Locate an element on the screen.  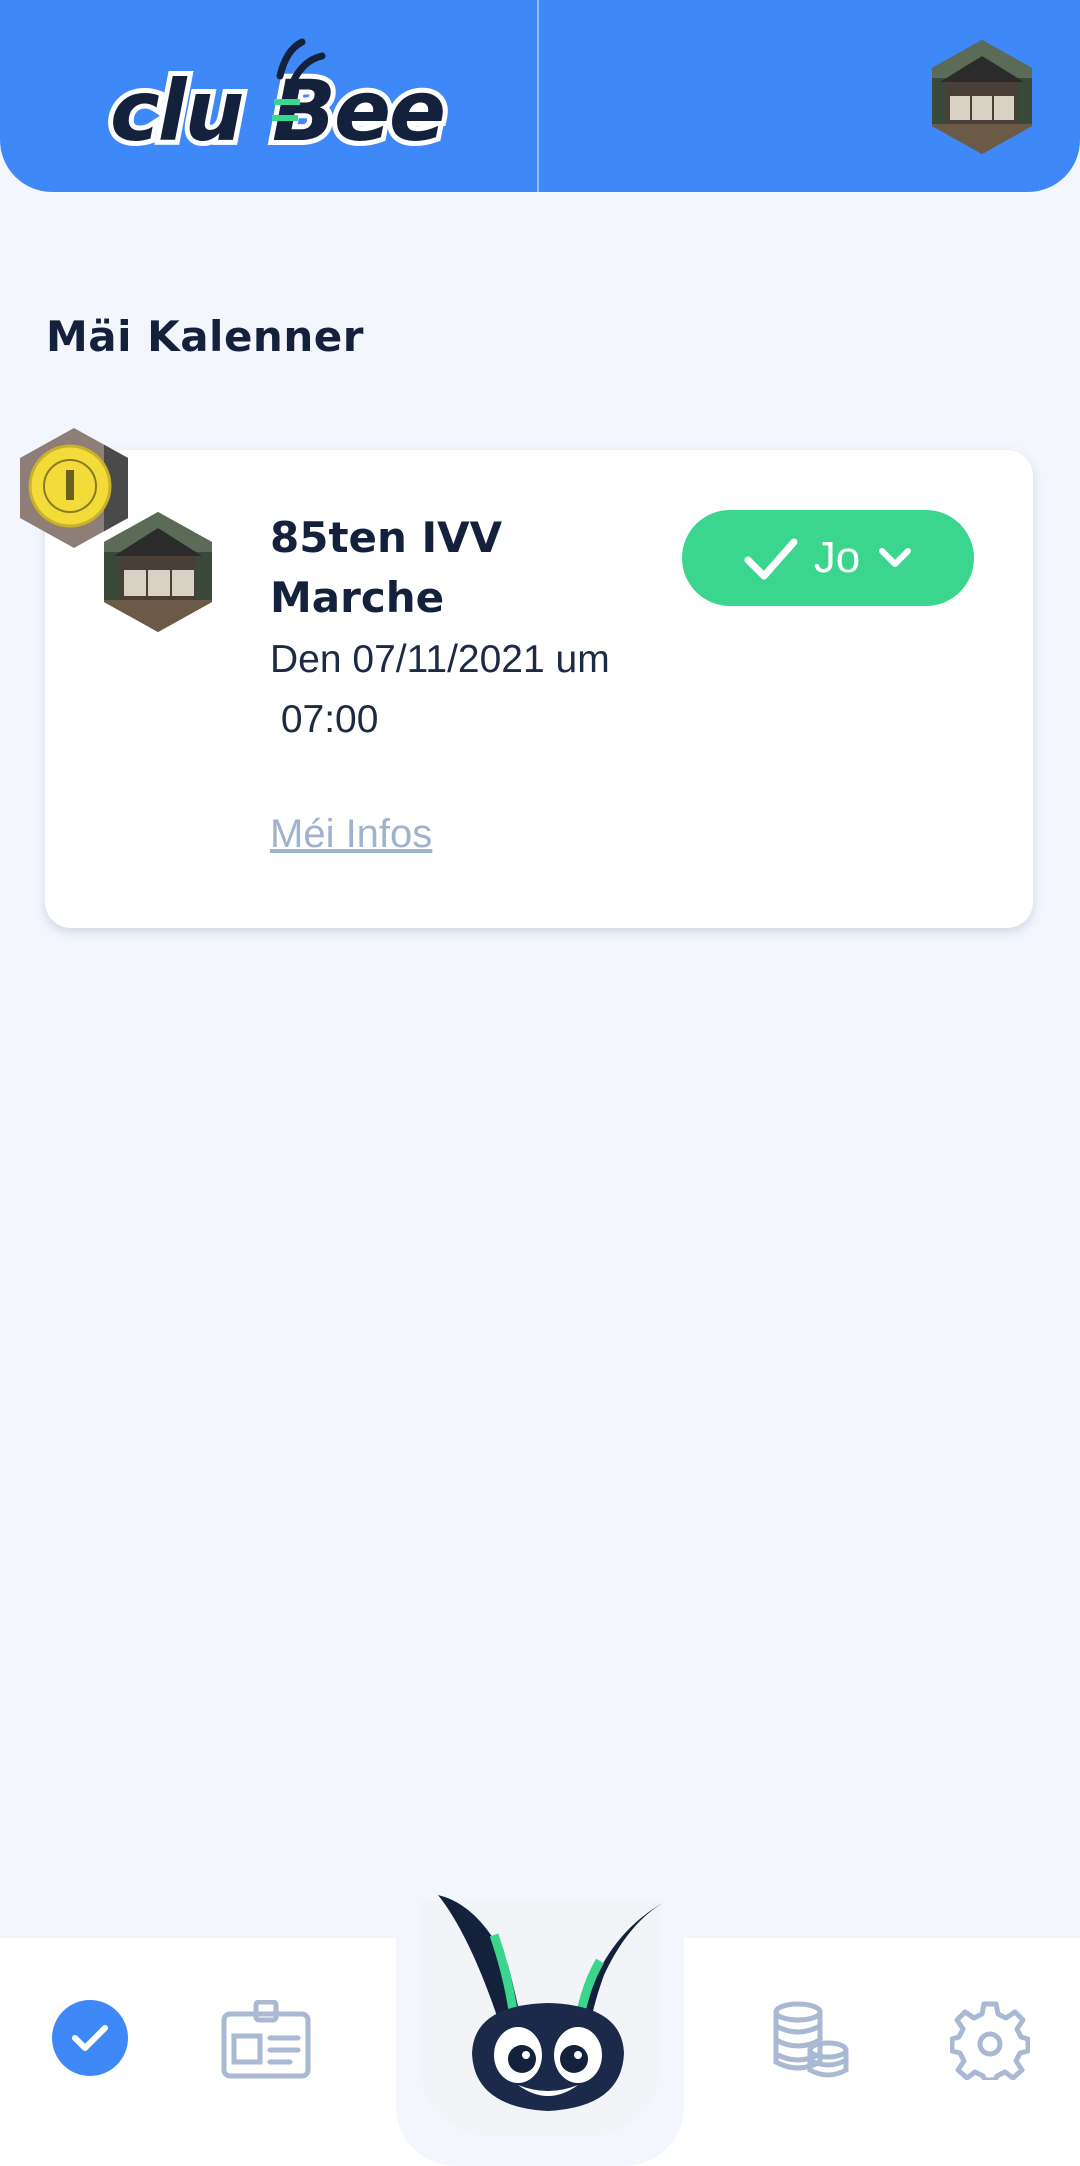
page-title: Mäi Kalenner is located at coordinates (205, 336).